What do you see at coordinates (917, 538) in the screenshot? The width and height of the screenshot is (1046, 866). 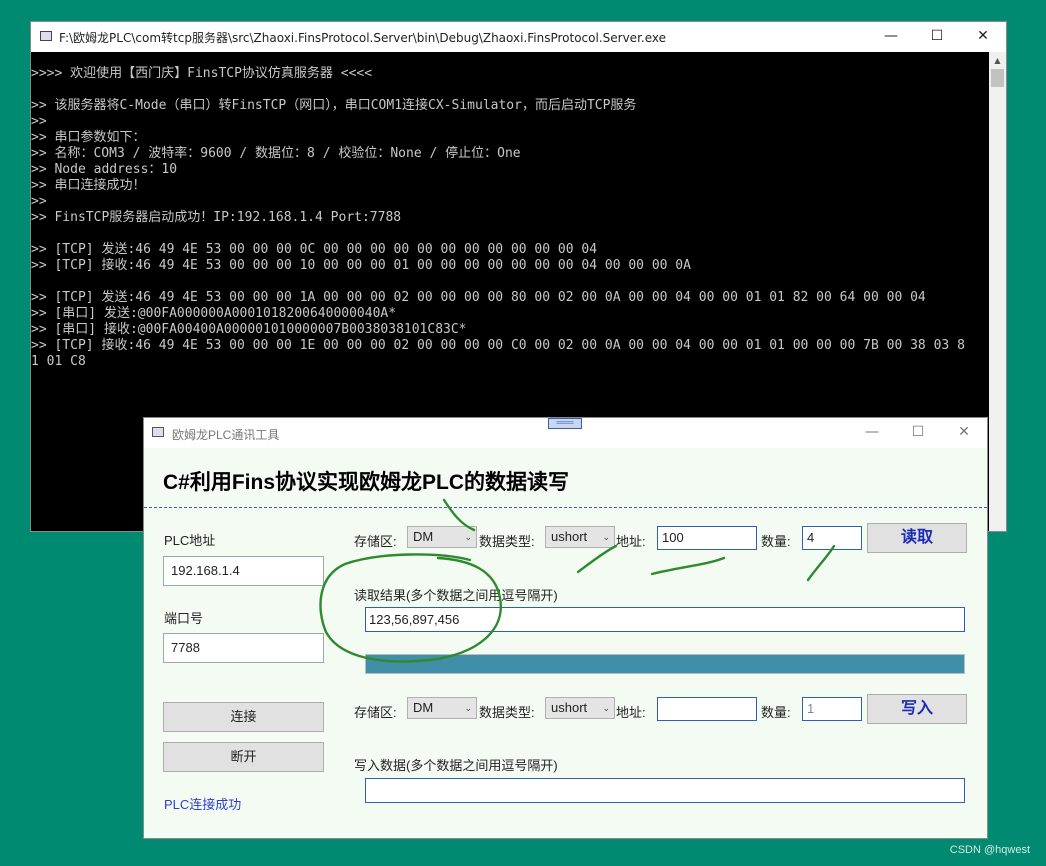 I see `read-button: 读取` at bounding box center [917, 538].